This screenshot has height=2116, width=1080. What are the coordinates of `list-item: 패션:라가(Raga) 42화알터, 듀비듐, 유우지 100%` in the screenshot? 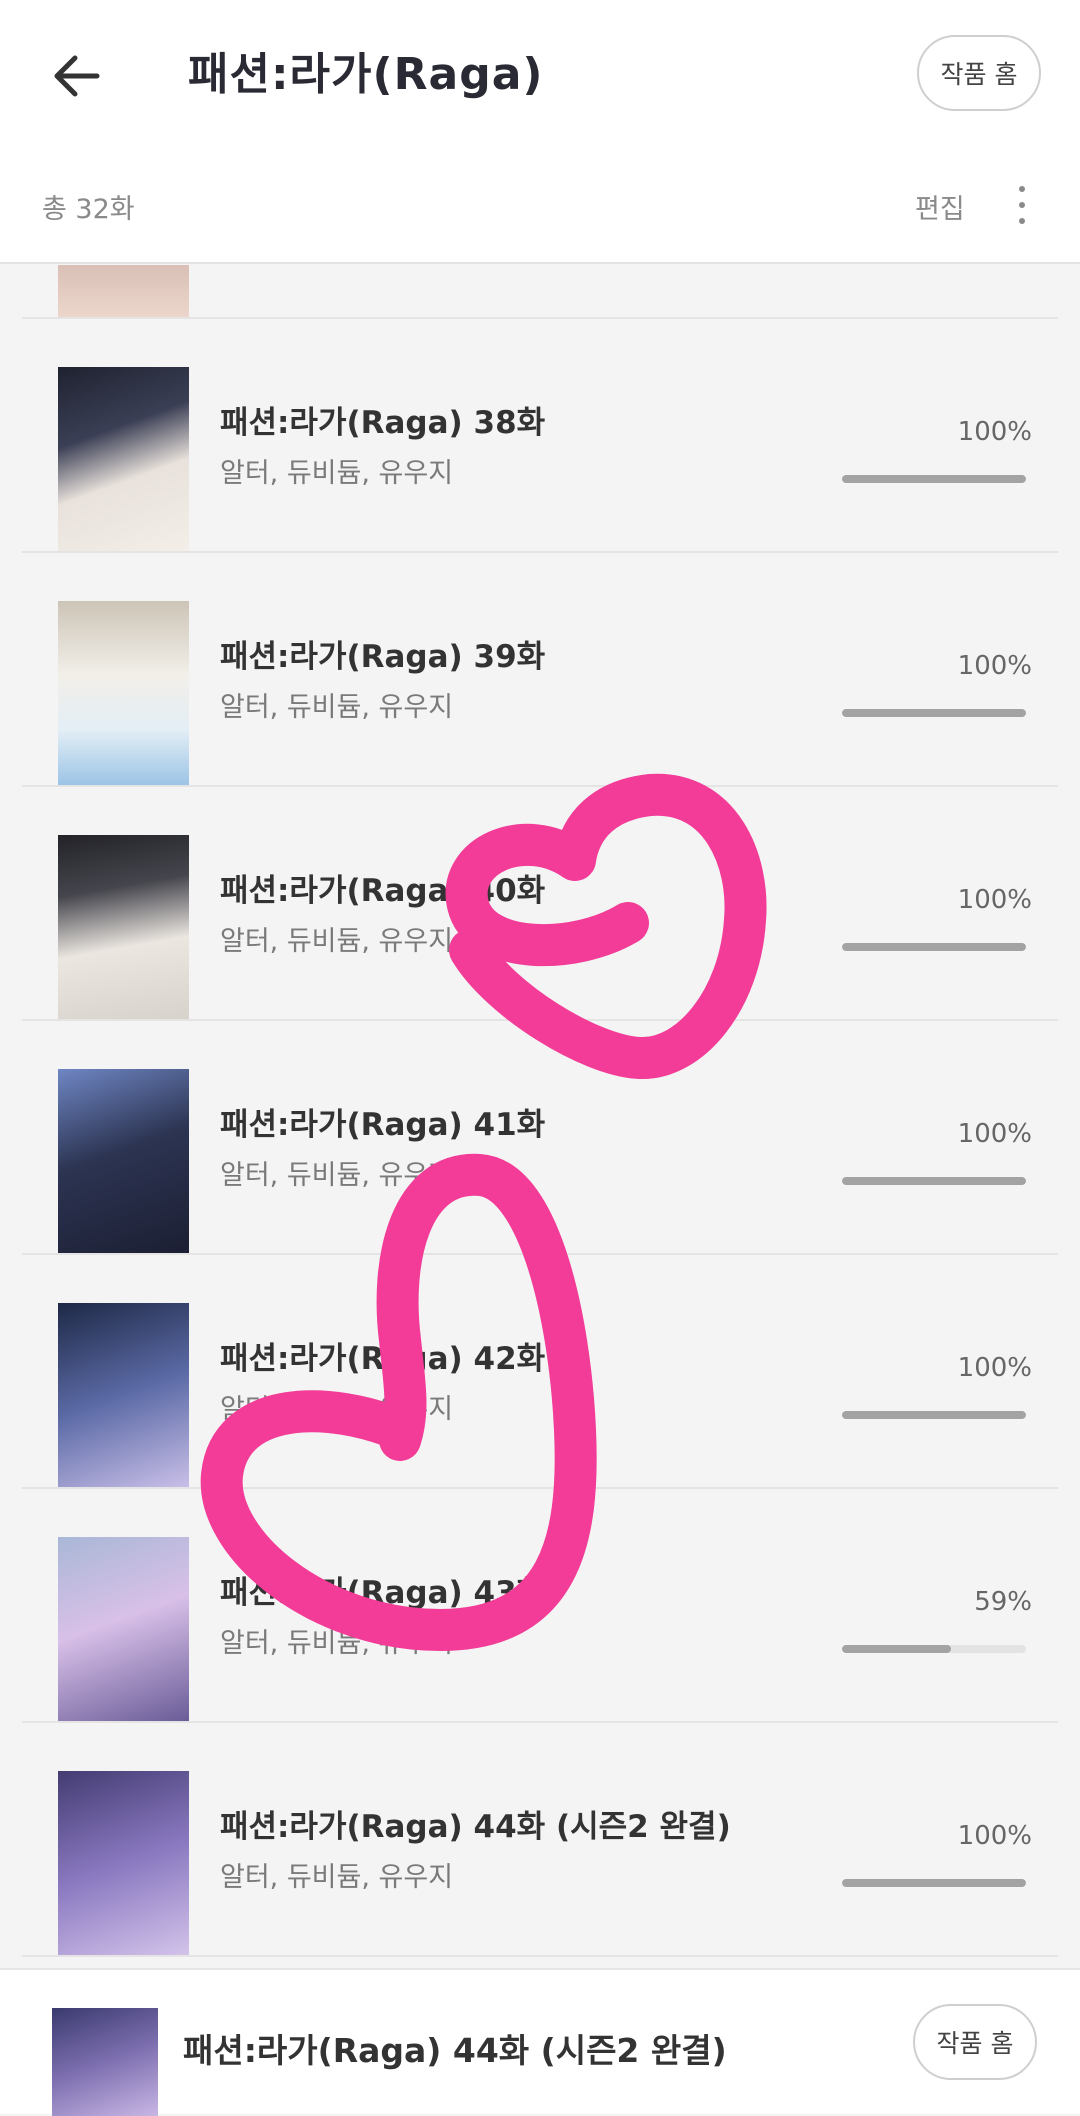 It's located at (540, 1372).